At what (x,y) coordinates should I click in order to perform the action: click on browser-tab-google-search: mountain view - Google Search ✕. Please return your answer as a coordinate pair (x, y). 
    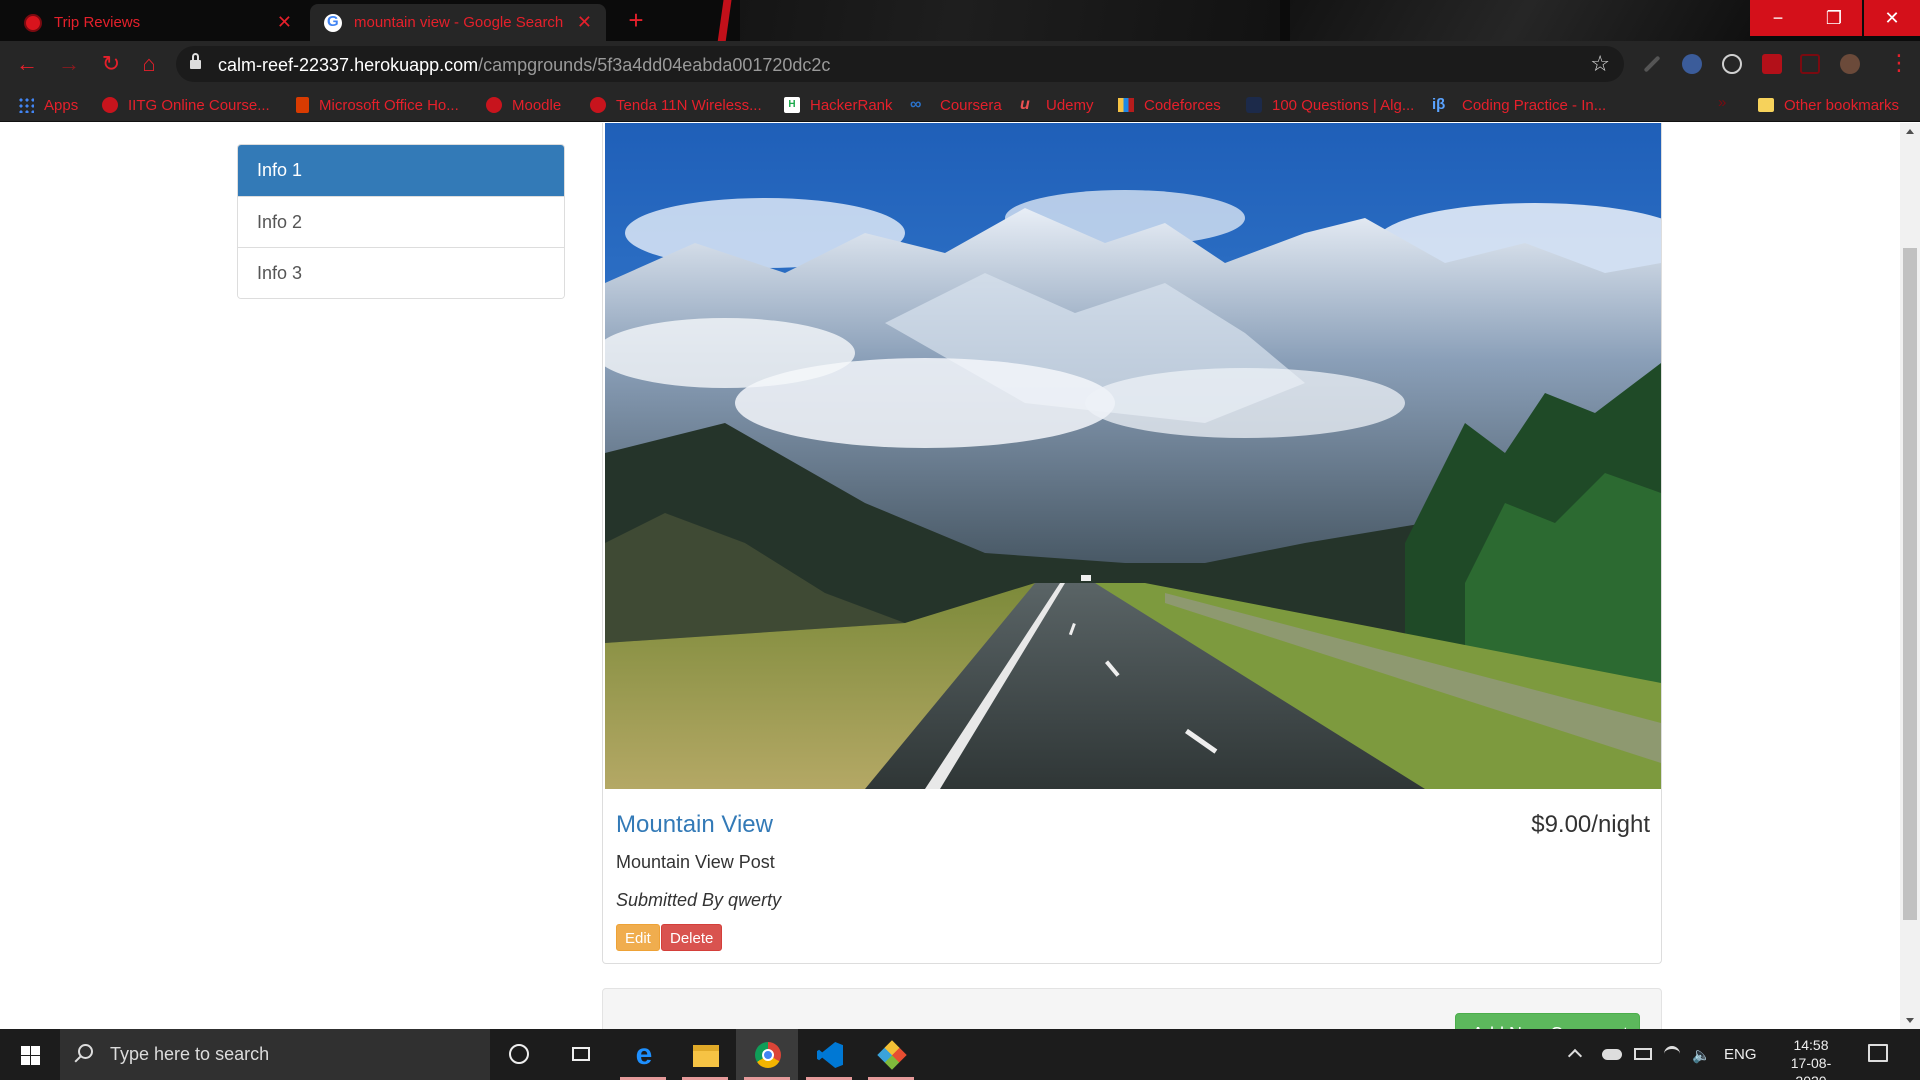
    Looking at the image, I should click on (458, 22).